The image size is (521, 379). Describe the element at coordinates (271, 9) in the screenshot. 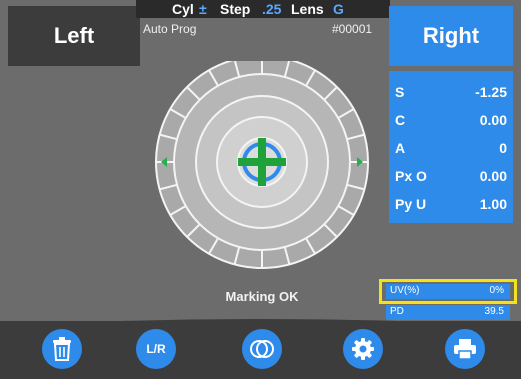

I see `step-value: .25` at that location.